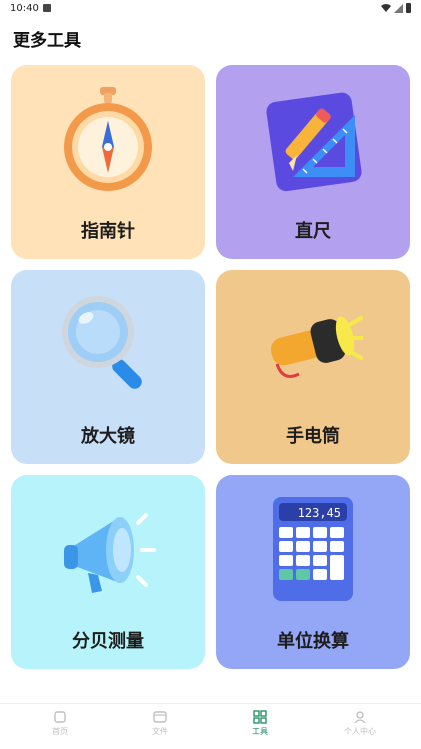 This screenshot has width=421, height=749. What do you see at coordinates (60, 717) in the screenshot?
I see `home-icon` at bounding box center [60, 717].